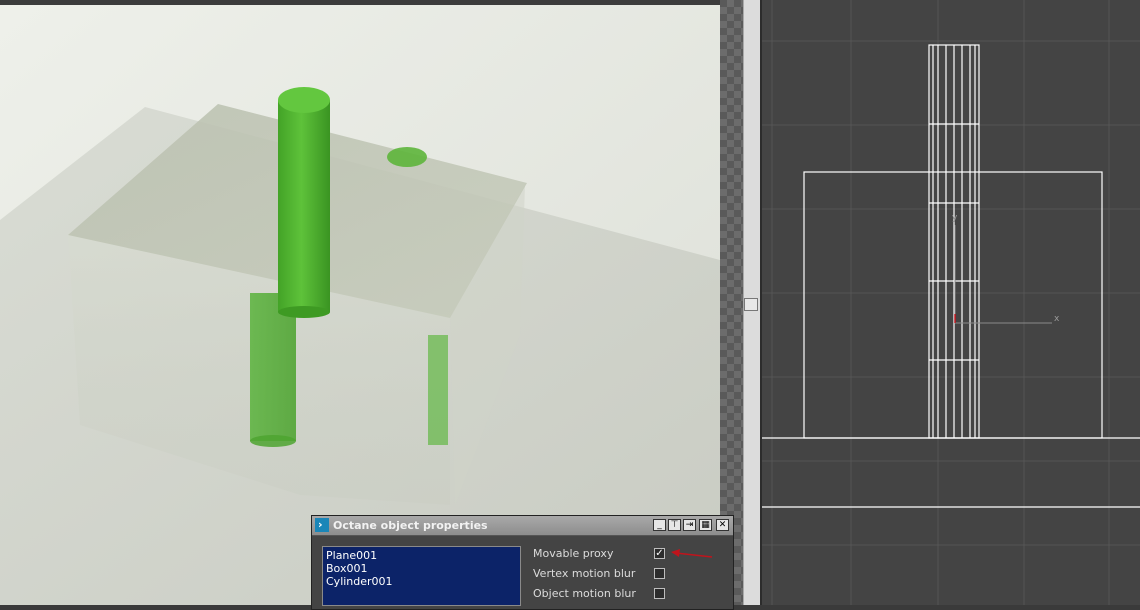 The height and width of the screenshot is (610, 1140). Describe the element at coordinates (359, 581) in the screenshot. I see `list-item: Cylinder001` at that location.